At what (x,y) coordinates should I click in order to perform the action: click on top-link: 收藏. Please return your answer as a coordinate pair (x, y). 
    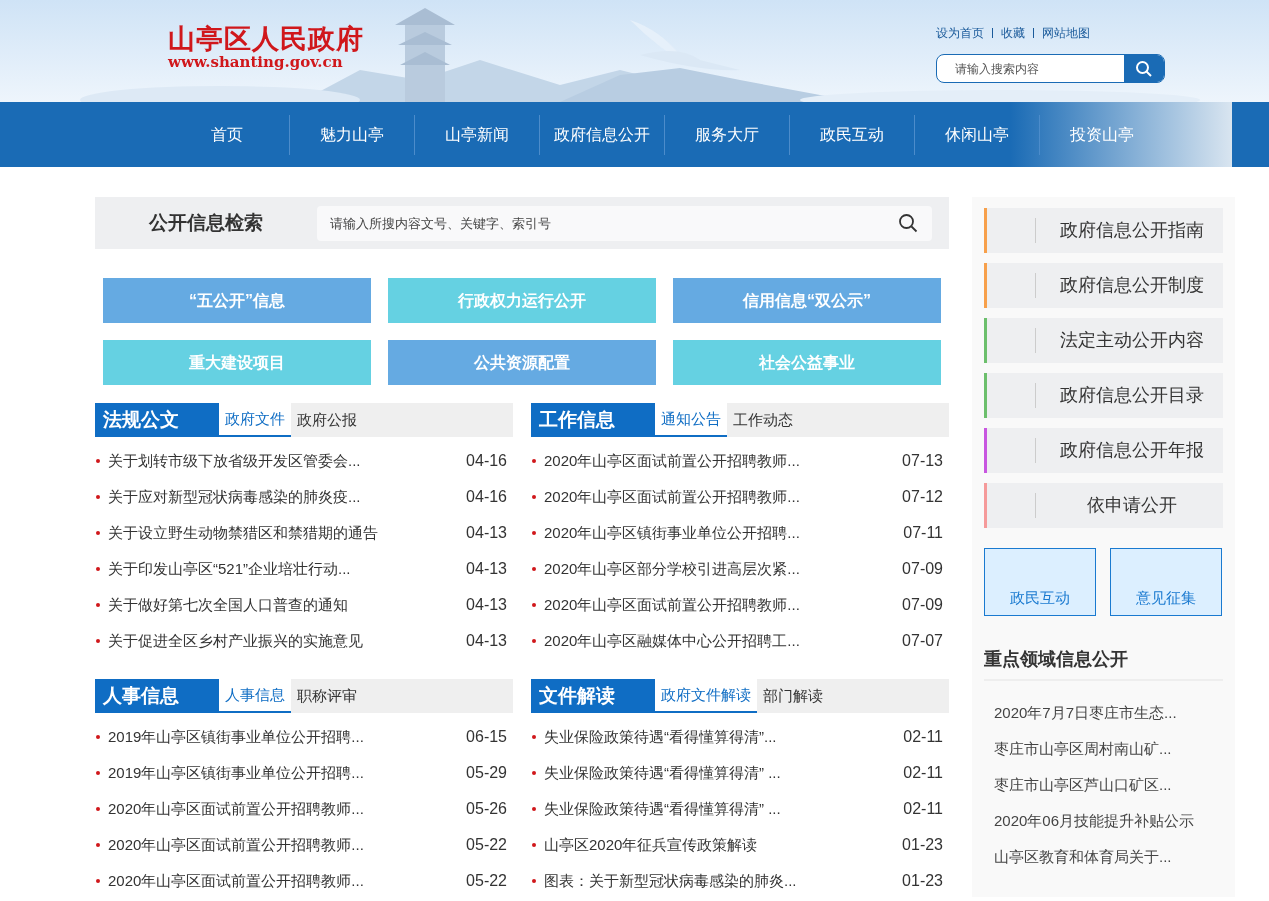
    Looking at the image, I should click on (1013, 33).